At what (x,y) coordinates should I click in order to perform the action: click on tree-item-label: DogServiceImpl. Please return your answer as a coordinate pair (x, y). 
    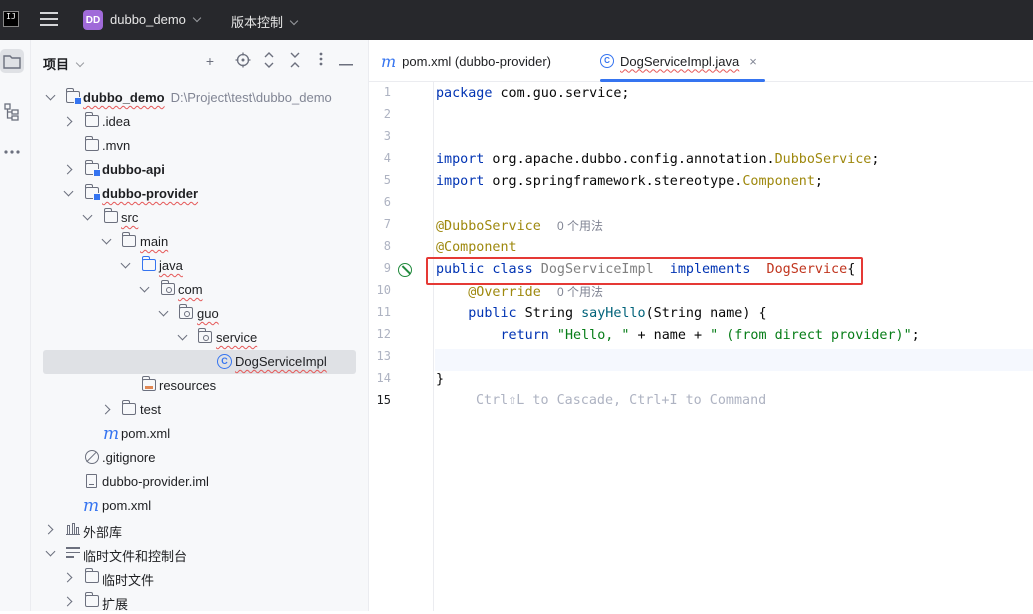
    Looking at the image, I should click on (281, 361).